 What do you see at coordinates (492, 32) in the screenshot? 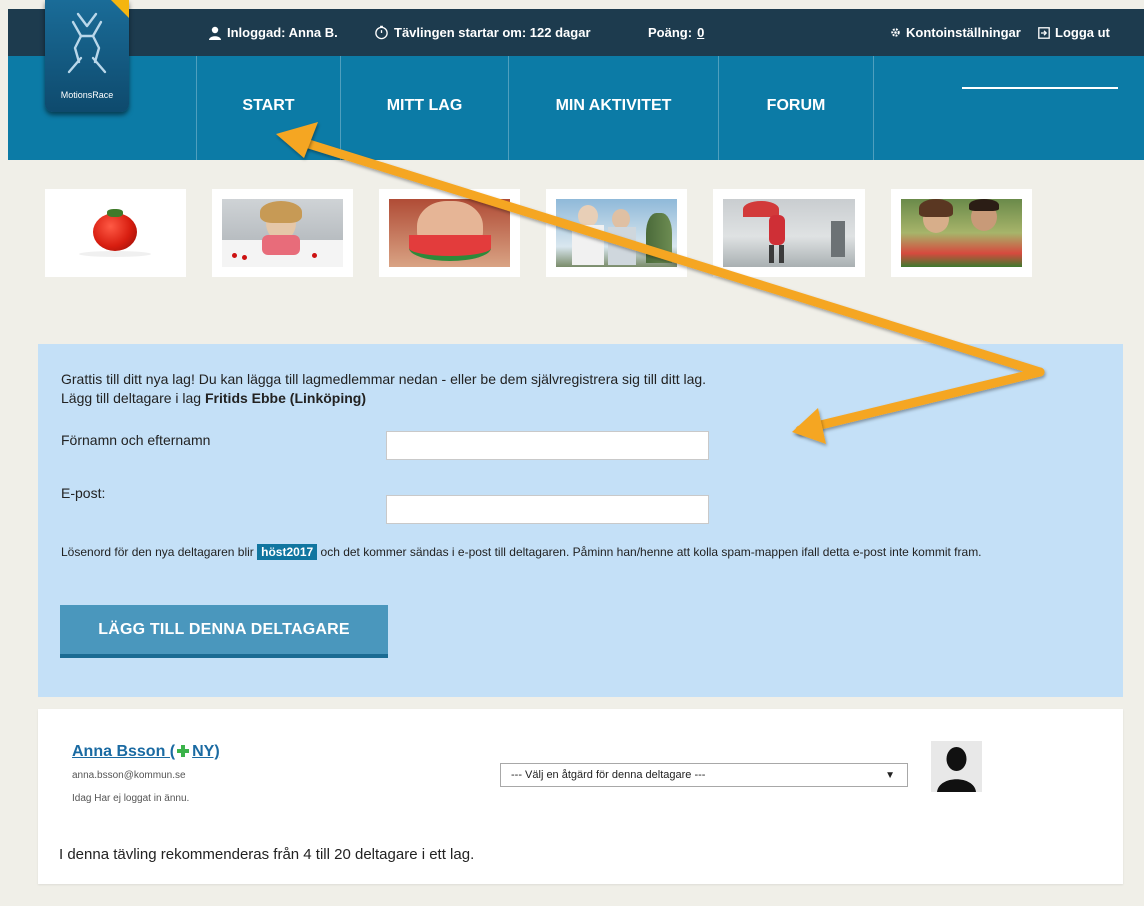
I see `countdown-text: Tävlingen startar om: 122 dagar` at bounding box center [492, 32].